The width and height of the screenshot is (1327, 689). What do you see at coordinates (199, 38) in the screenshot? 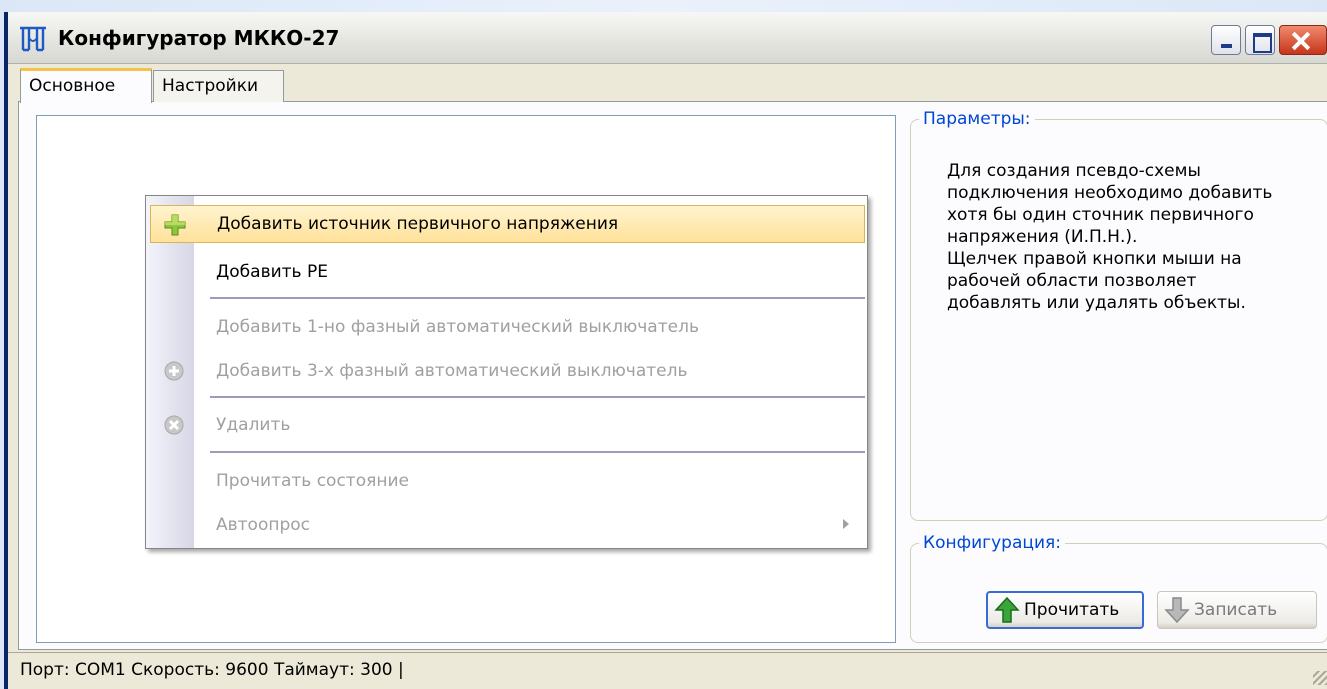
I see `window-title: Конфигуратор МККО-27` at bounding box center [199, 38].